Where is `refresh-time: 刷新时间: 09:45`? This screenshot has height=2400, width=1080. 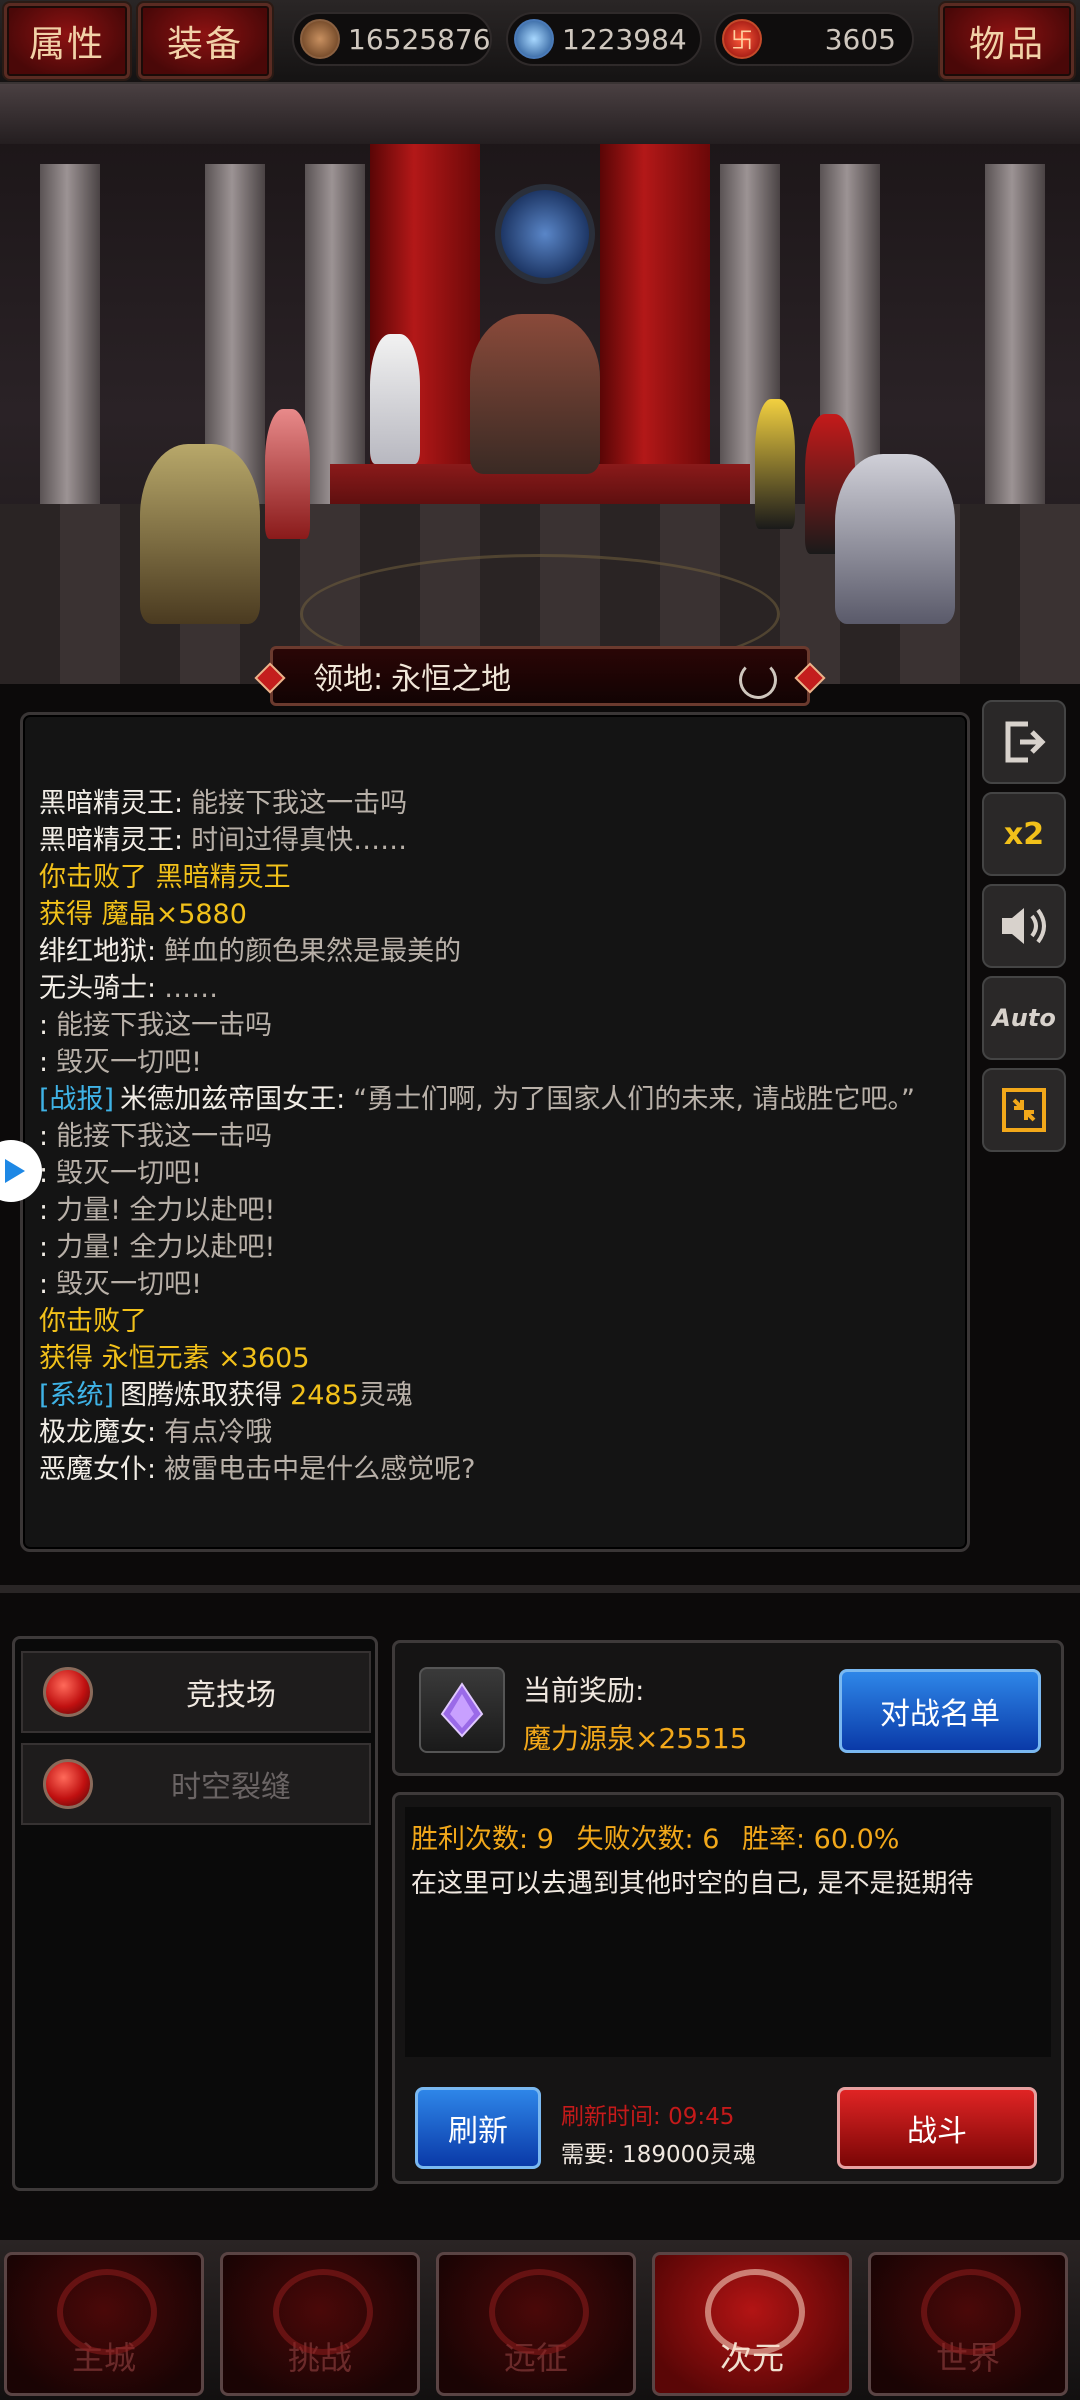 refresh-time: 刷新时间: 09:45 is located at coordinates (647, 2114).